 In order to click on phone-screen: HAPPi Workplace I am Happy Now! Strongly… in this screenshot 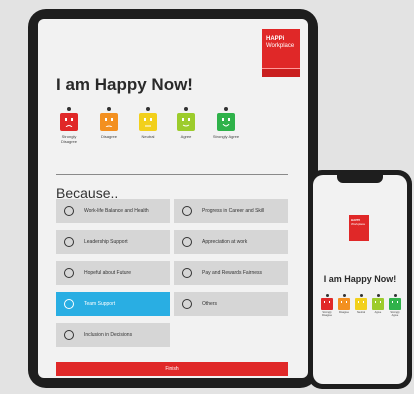, I will do `click(360, 279)`.